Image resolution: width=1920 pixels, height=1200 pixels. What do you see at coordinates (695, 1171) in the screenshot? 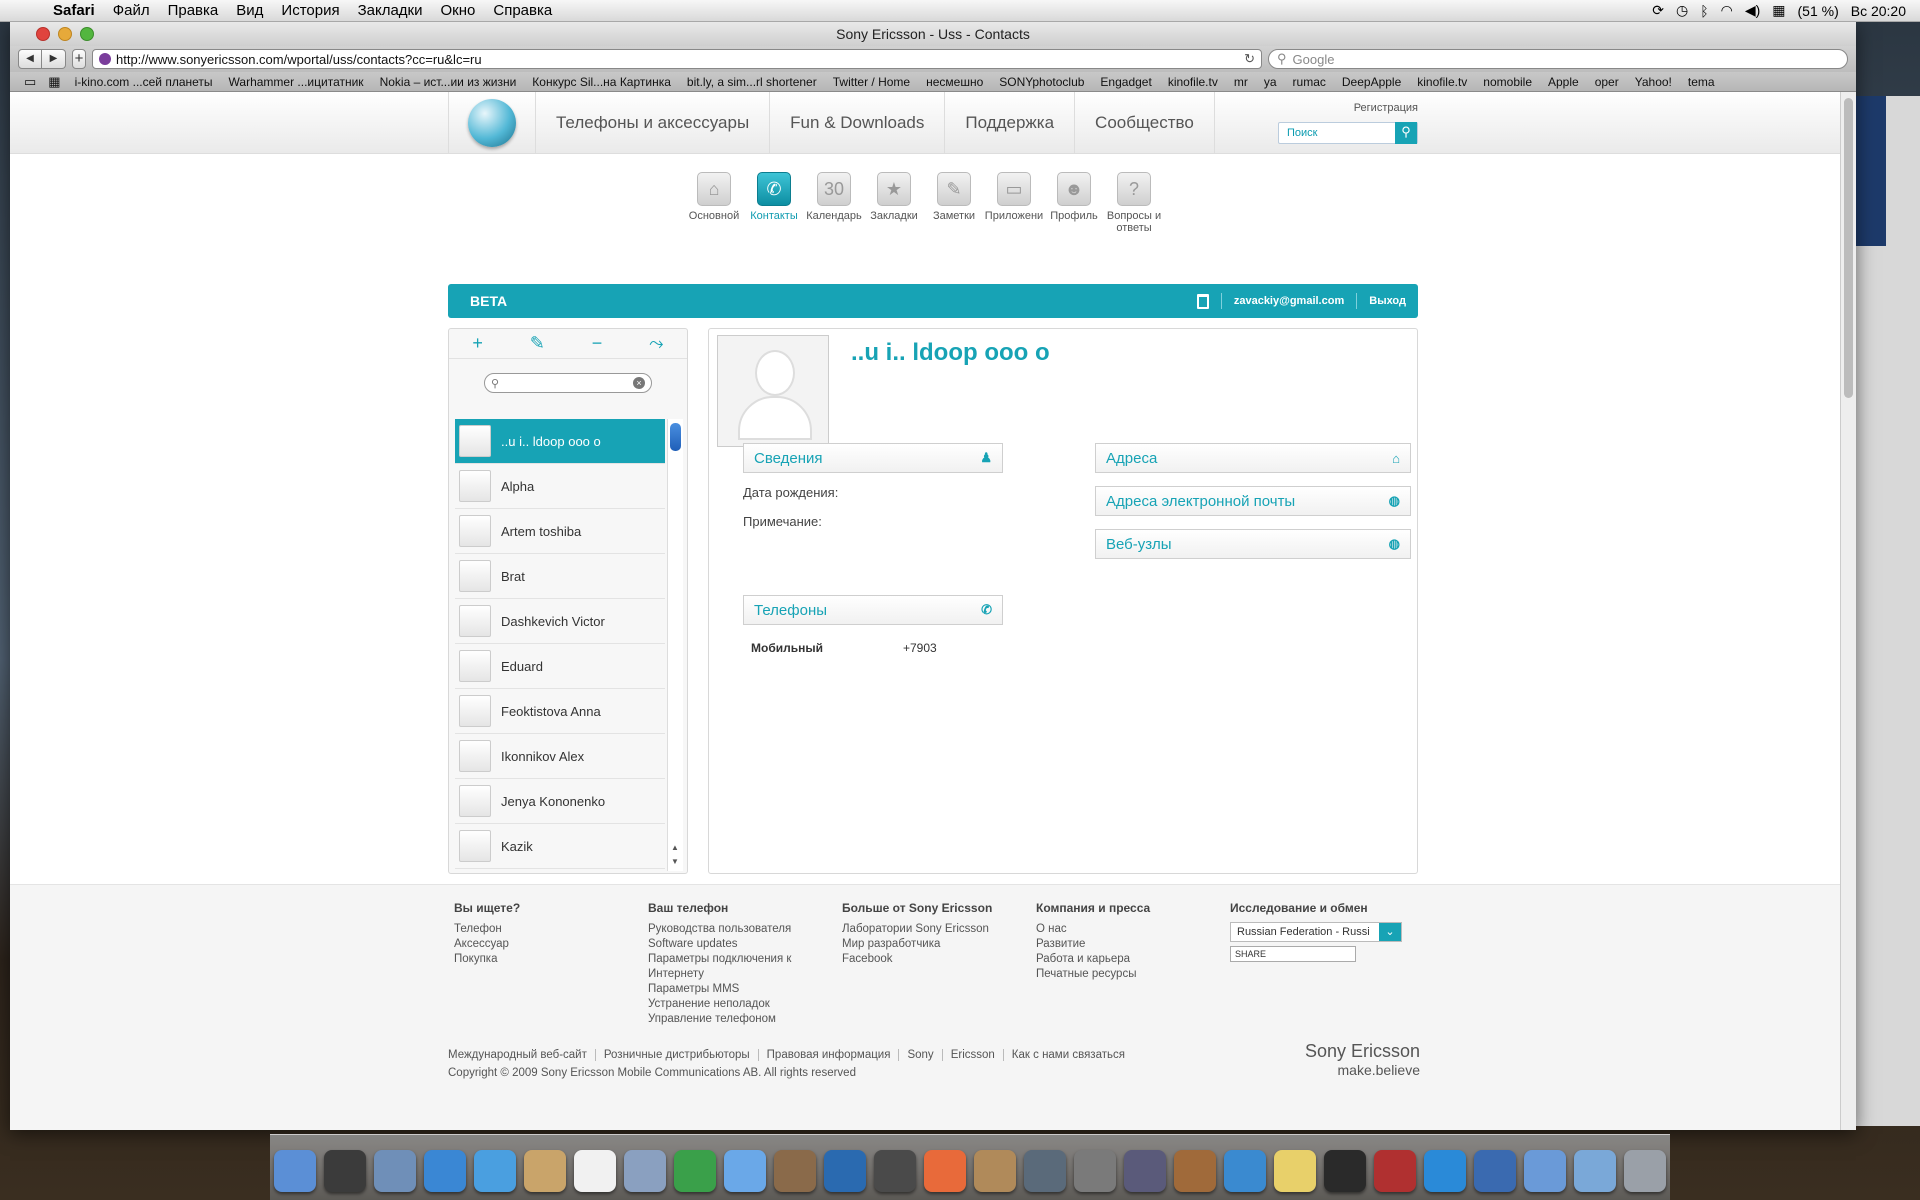
I see `adium-icon` at bounding box center [695, 1171].